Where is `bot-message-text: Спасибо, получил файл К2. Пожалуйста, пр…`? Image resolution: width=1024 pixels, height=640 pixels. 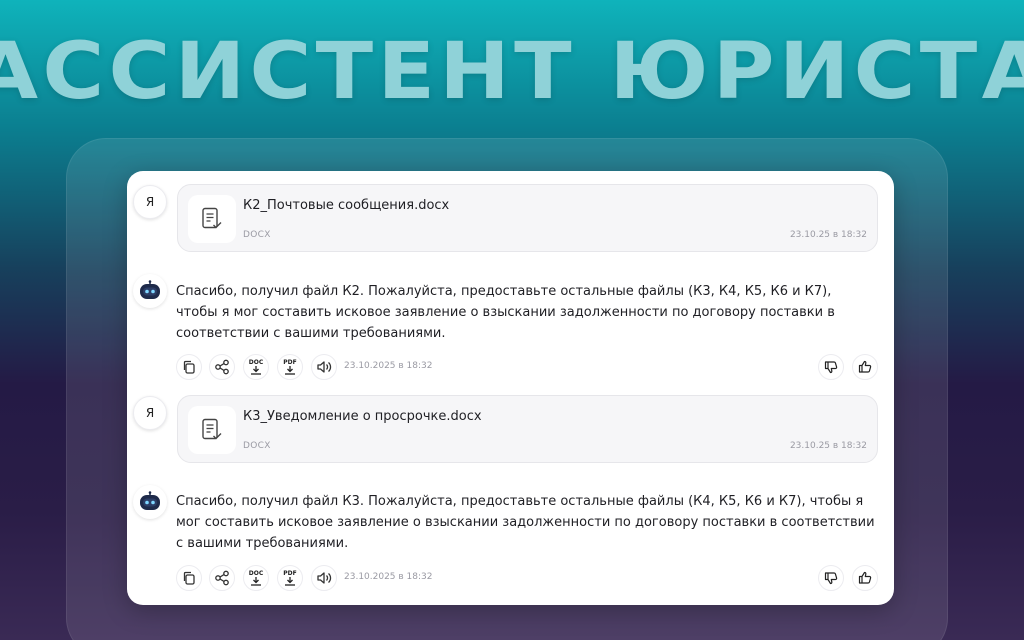 bot-message-text: Спасибо, получил файл К2. Пожалуйста, пр… is located at coordinates (505, 312).